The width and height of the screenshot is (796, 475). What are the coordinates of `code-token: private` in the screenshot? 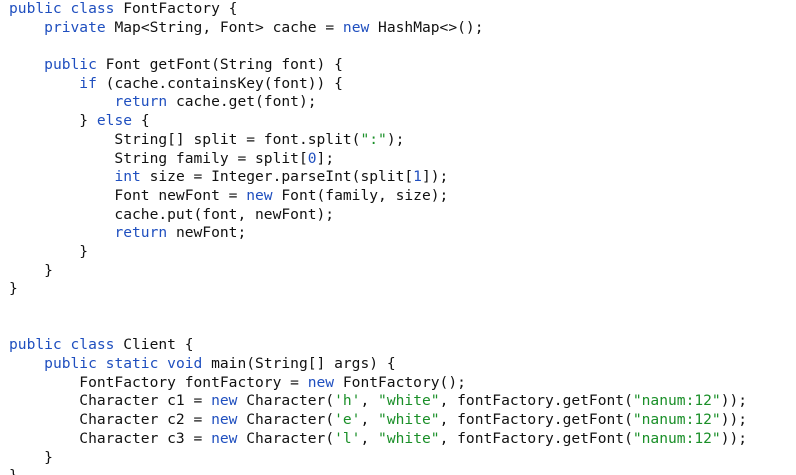 It's located at (75, 27).